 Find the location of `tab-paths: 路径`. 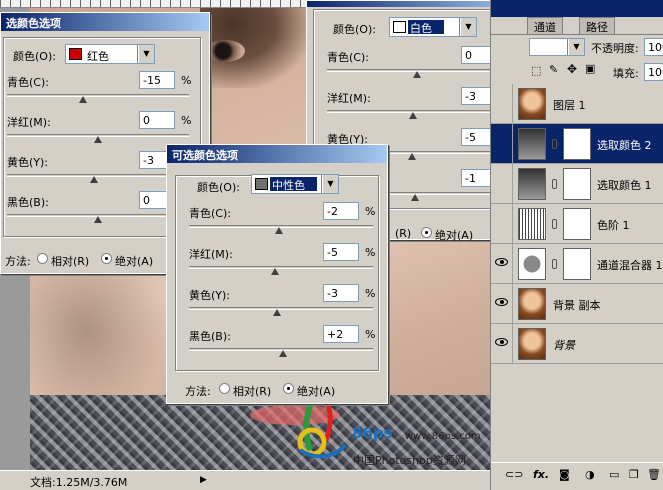

tab-paths: 路径 is located at coordinates (597, 25).